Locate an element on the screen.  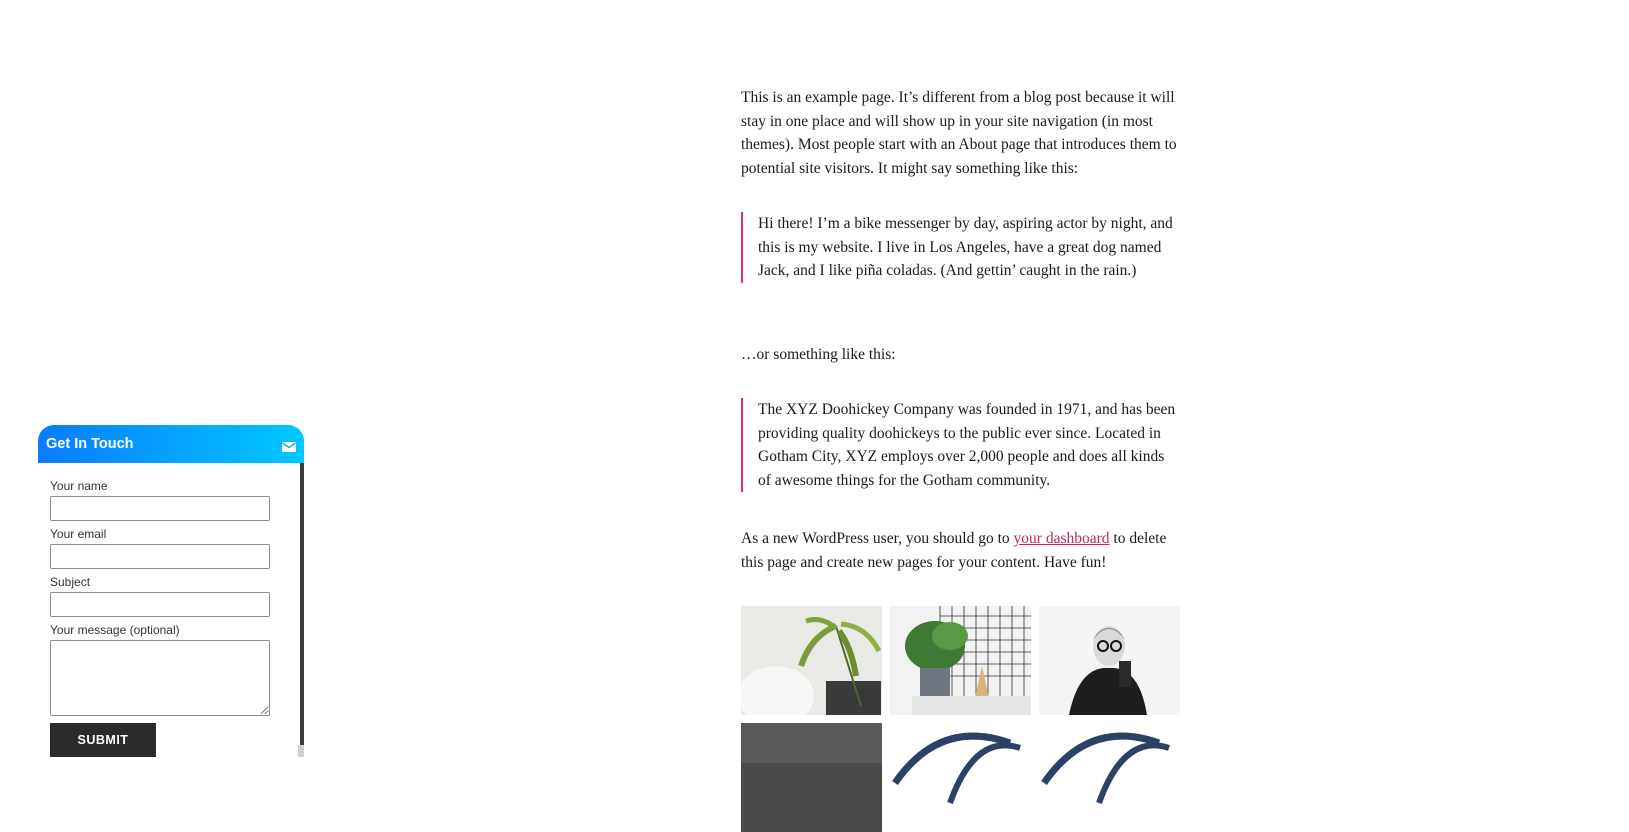
name-field is located at coordinates (160, 508).